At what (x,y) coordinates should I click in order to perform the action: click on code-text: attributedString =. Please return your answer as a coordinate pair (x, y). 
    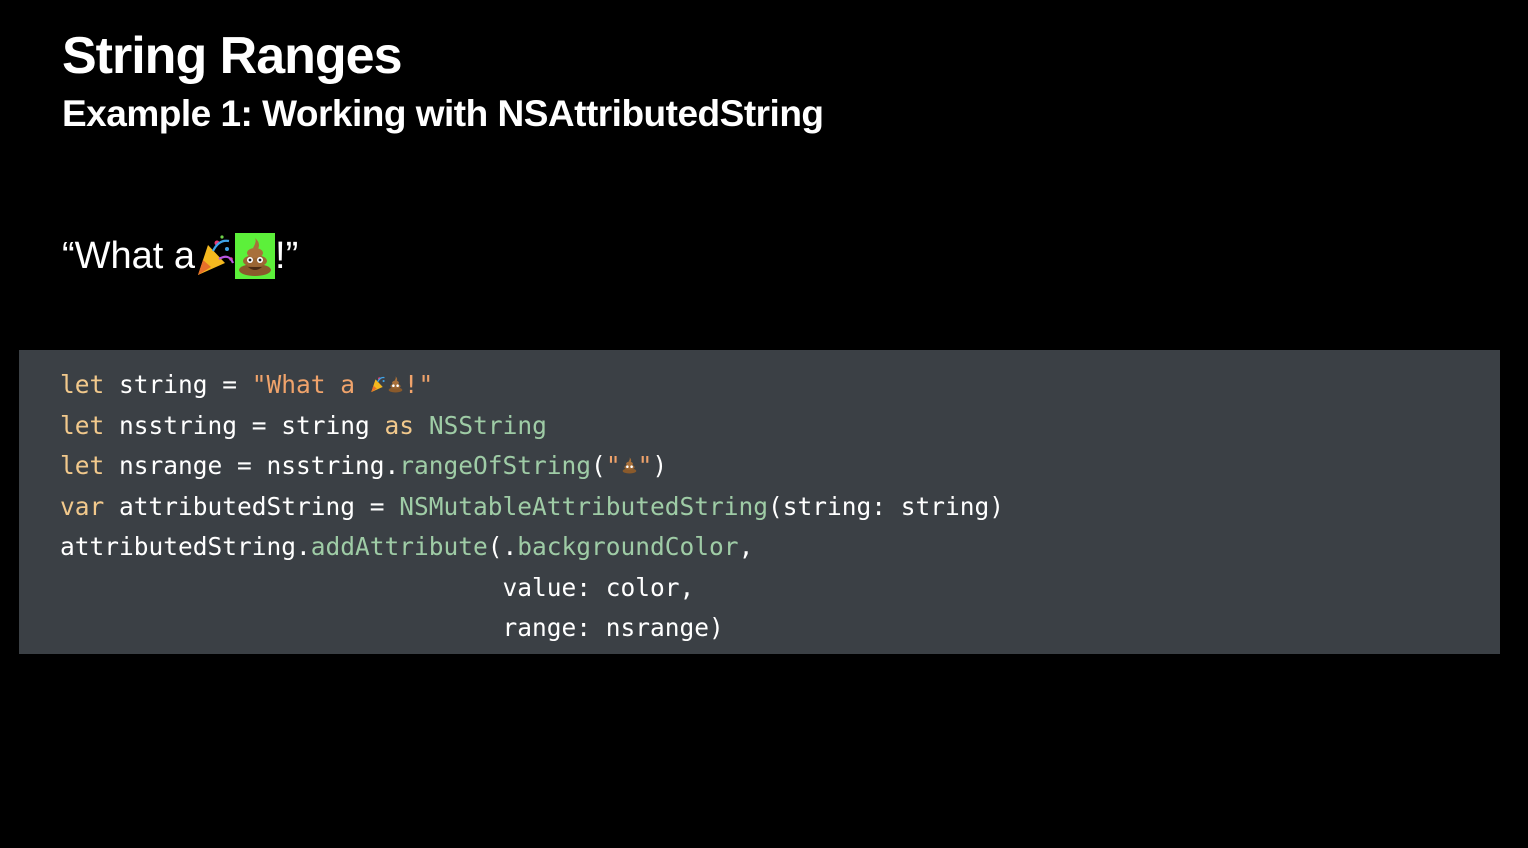
    Looking at the image, I should click on (252, 506).